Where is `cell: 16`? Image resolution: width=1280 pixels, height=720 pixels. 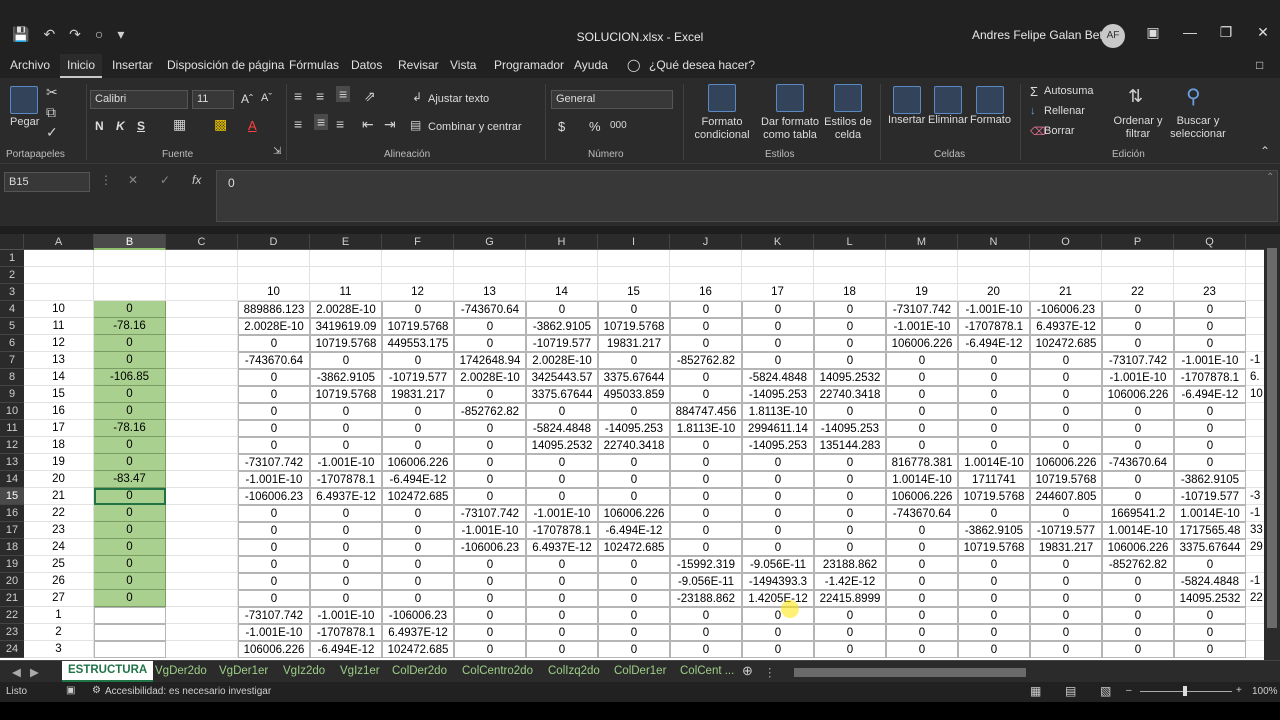
cell: 16 is located at coordinates (59, 411).